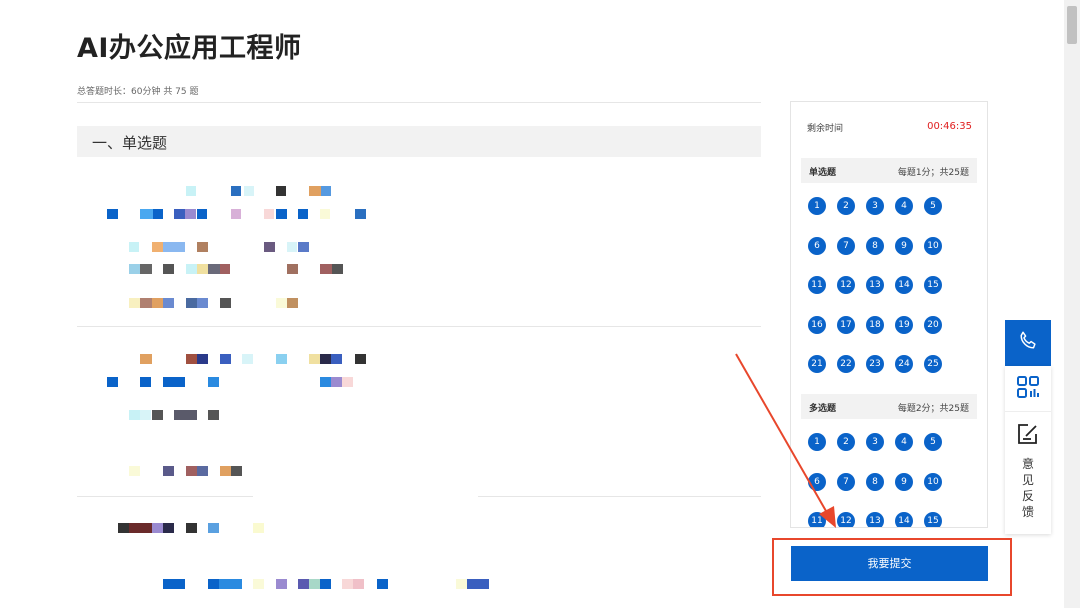 This screenshot has width=1080, height=608. I want to click on qrcode-button, so click(1028, 389).